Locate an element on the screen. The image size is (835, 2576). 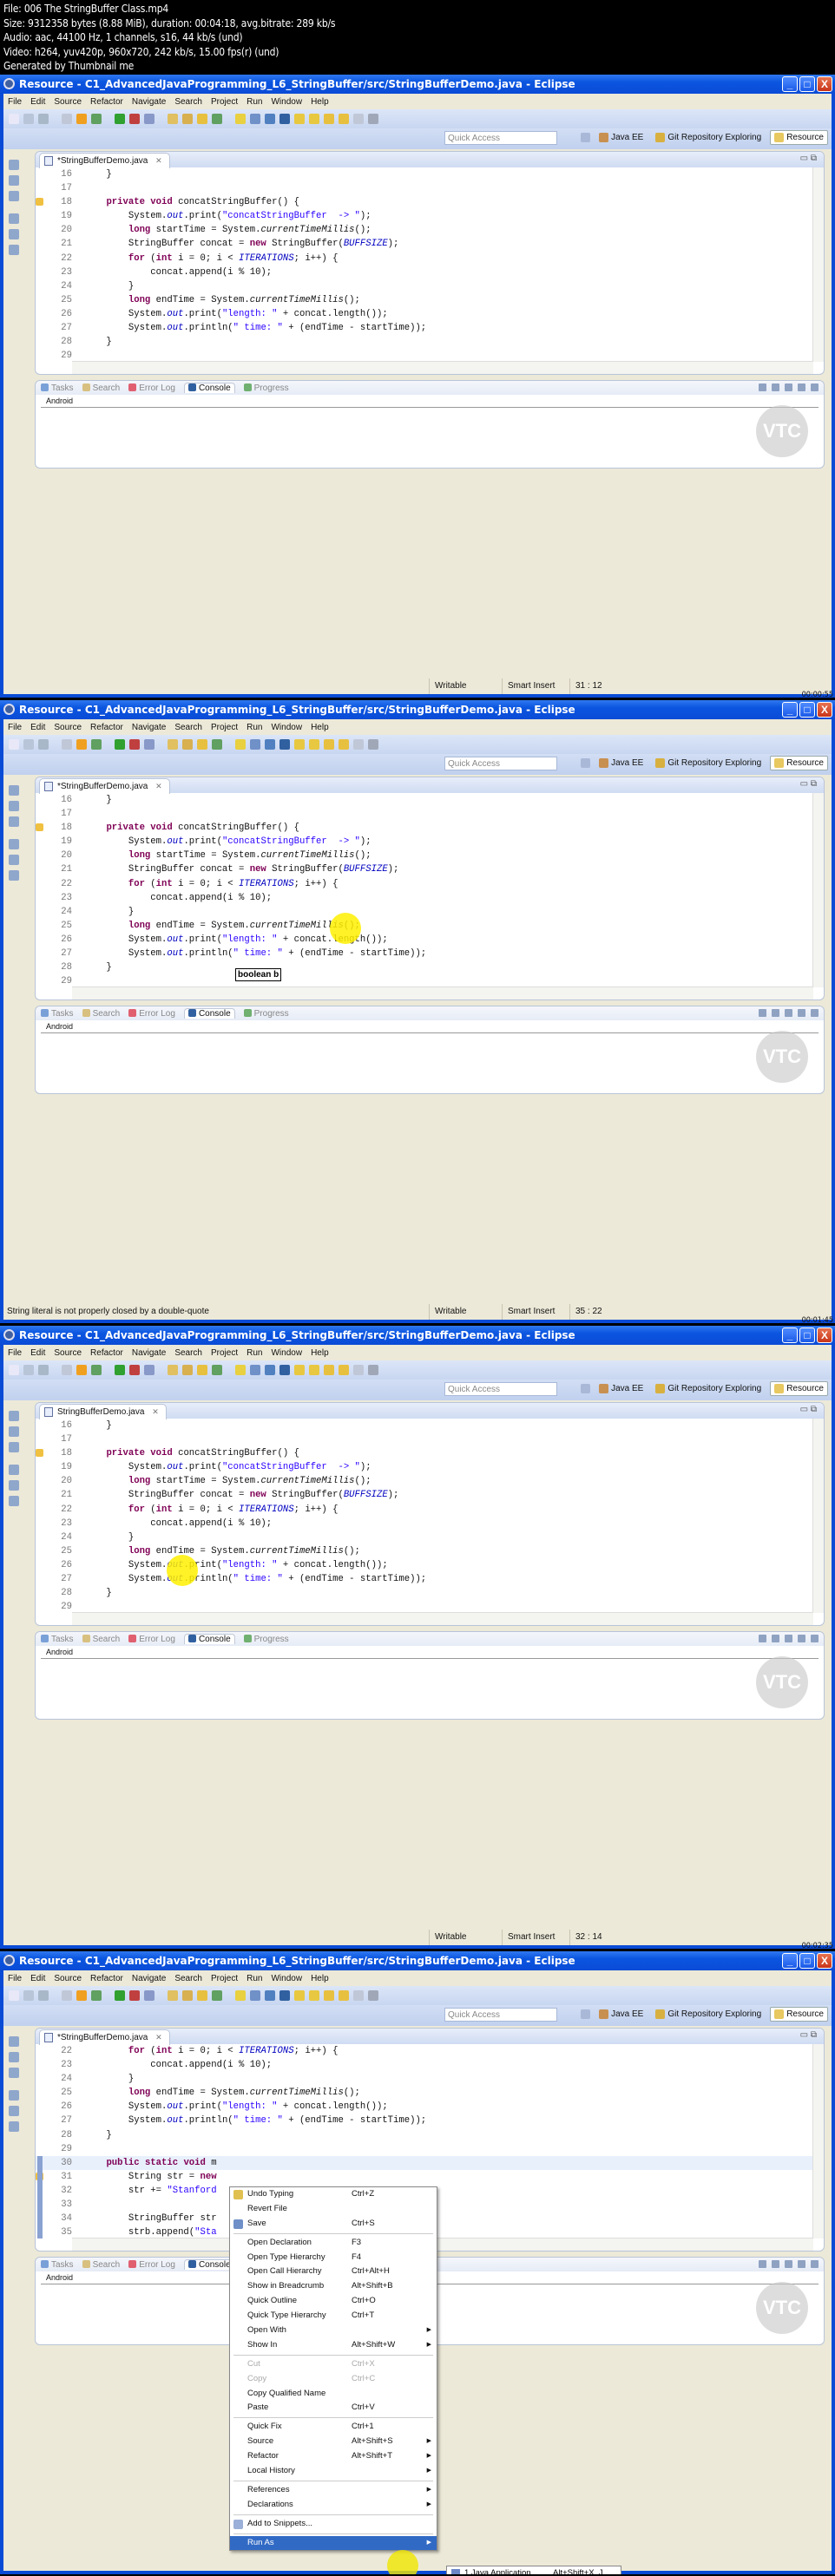
menu-item-cut: Cut Ctrl+X is located at coordinates (333, 2364).